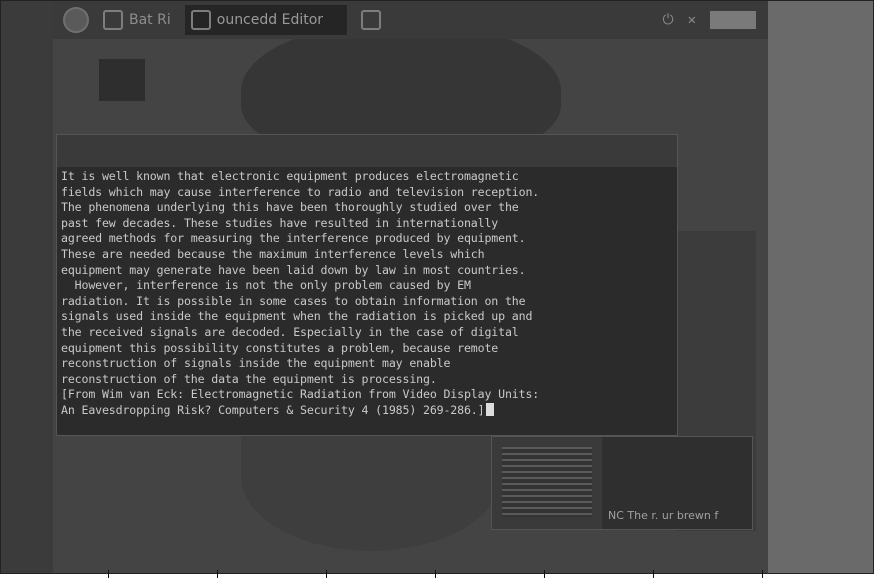  What do you see at coordinates (76, 20) in the screenshot?
I see `menu-icon` at bounding box center [76, 20].